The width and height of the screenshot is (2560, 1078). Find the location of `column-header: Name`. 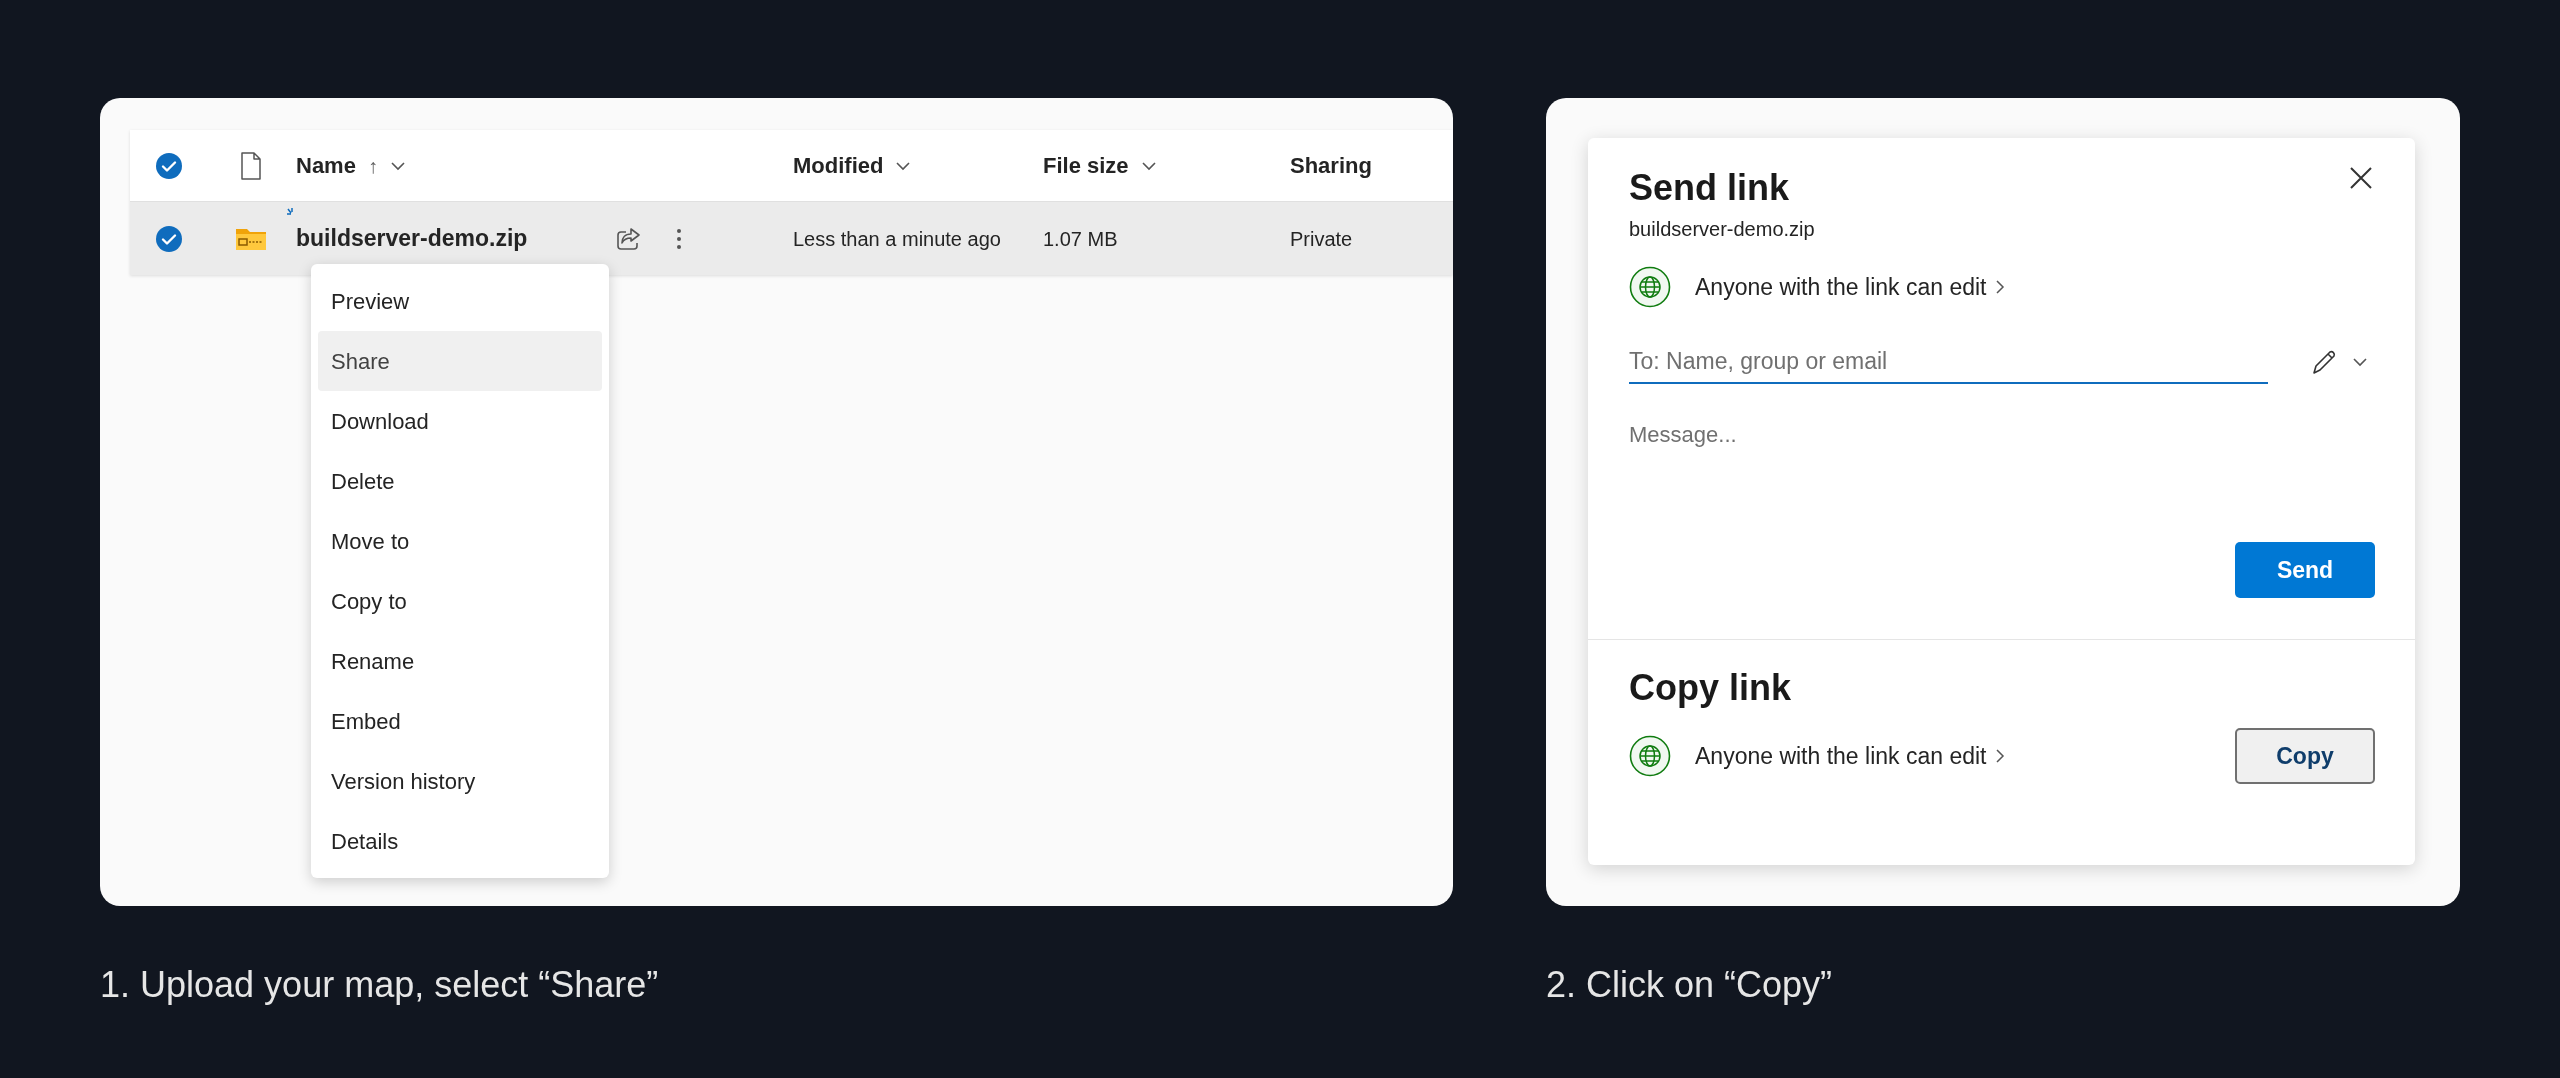

column-header: Name is located at coordinates (326, 165).